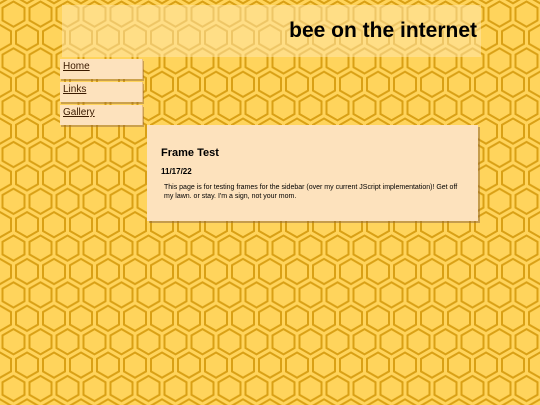  I want to click on post-title: Frame Test, so click(190, 153).